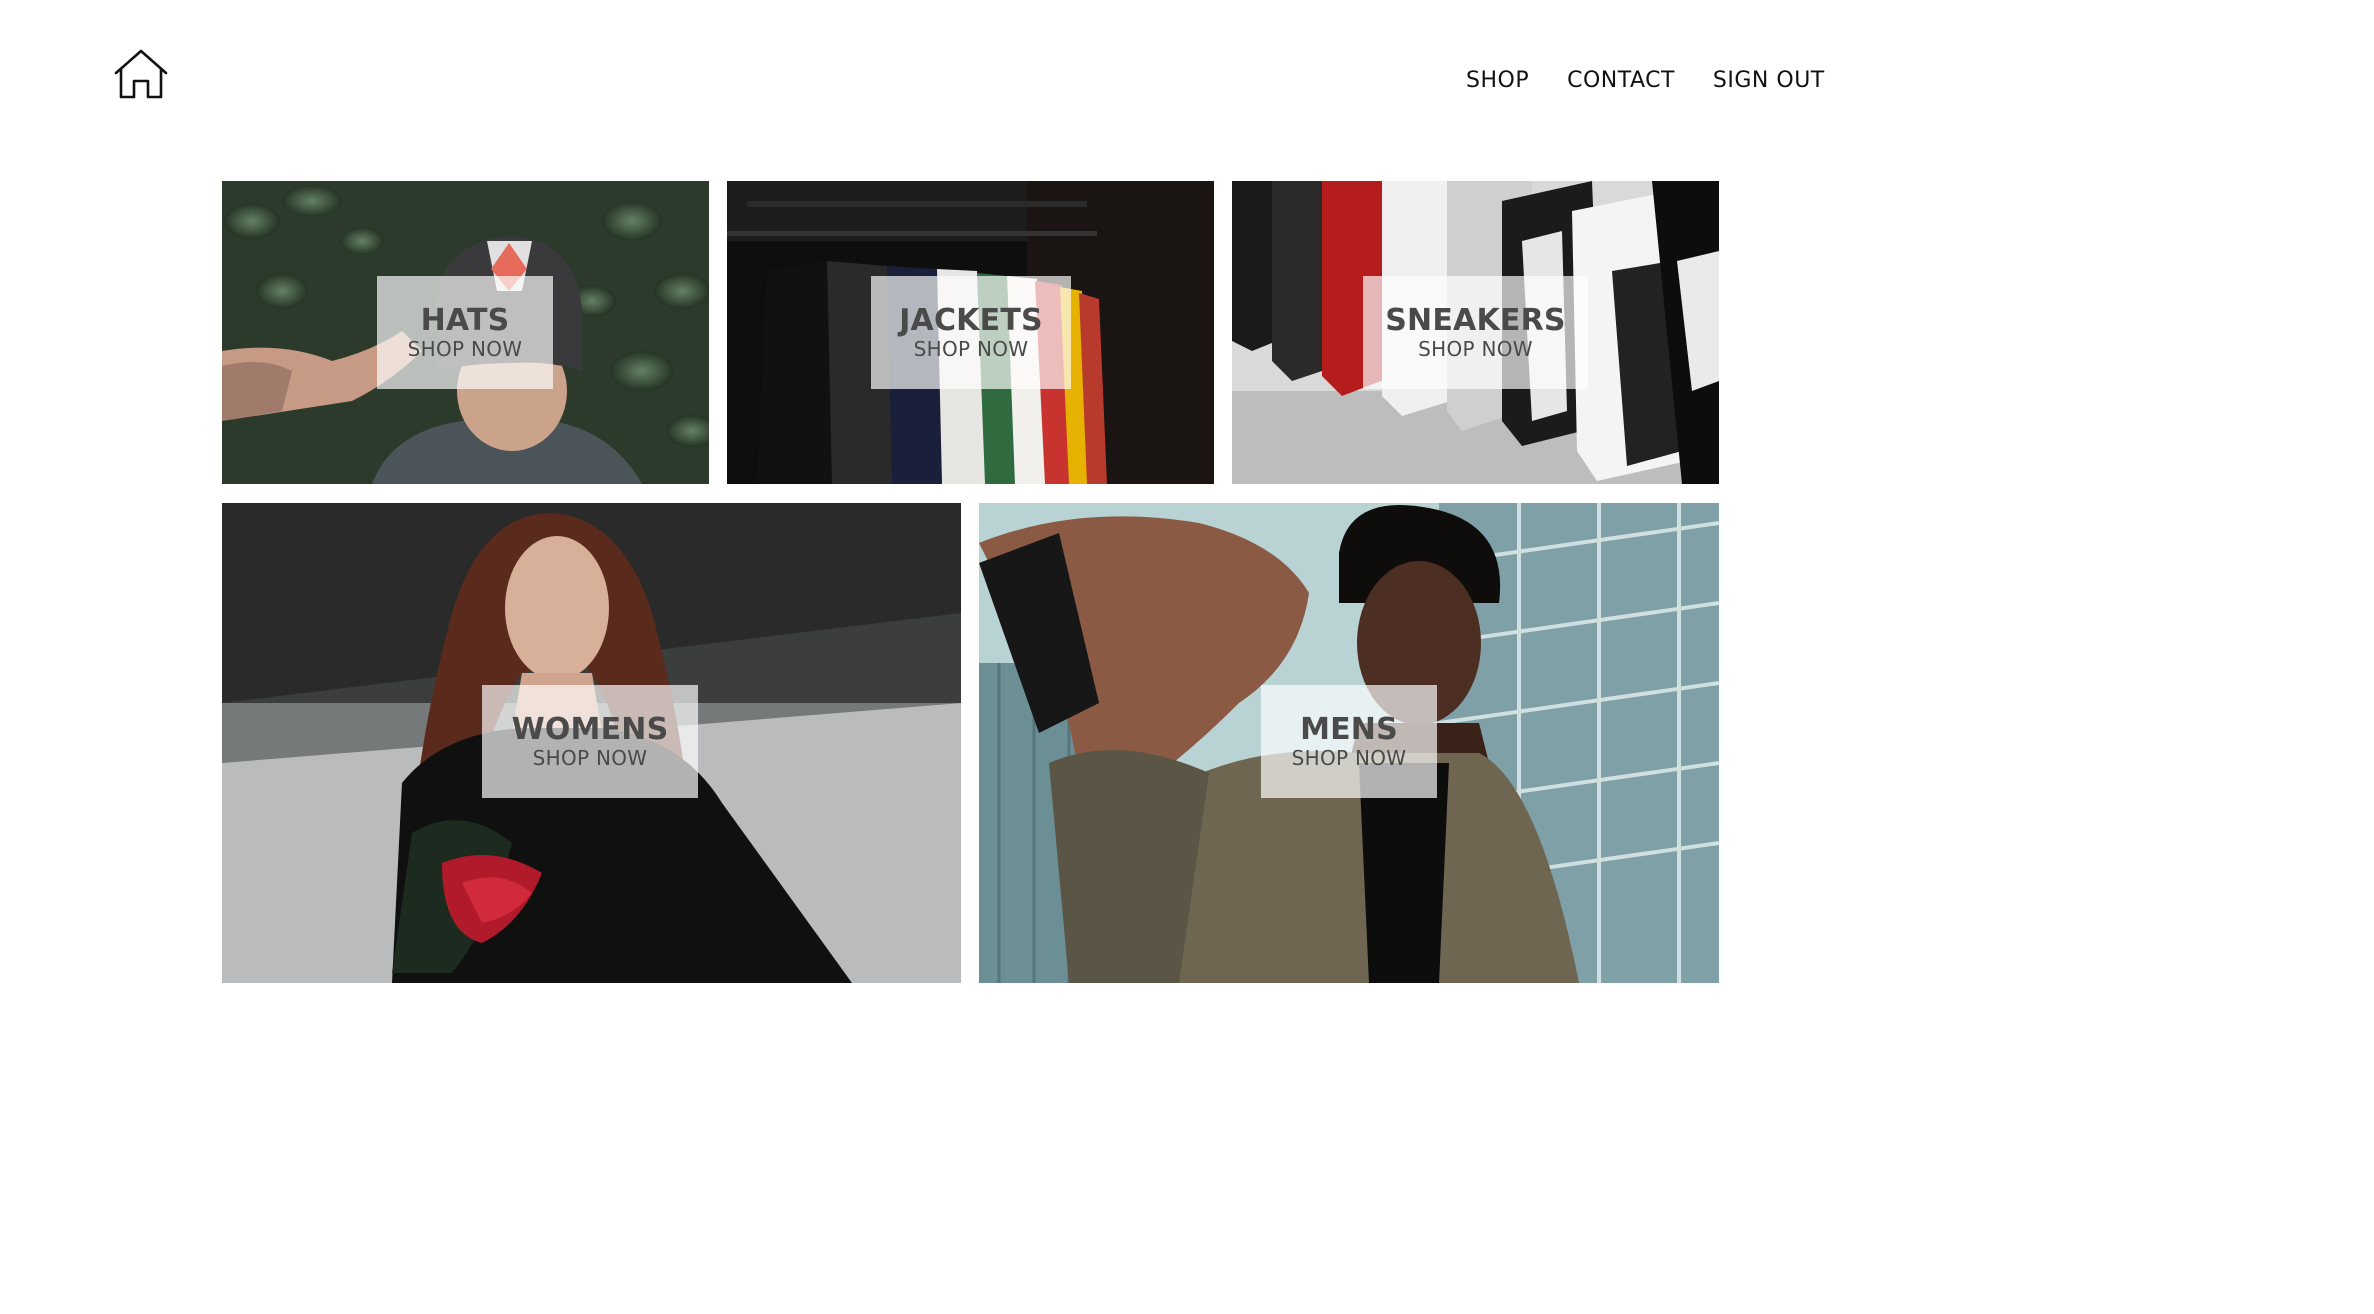 This screenshot has height=1314, width=2374. Describe the element at coordinates (1497, 80) in the screenshot. I see `nav-shop-link: SHOP` at that location.